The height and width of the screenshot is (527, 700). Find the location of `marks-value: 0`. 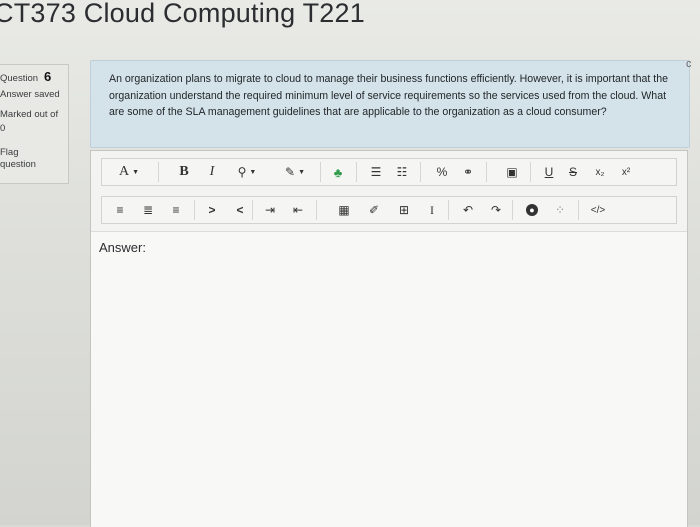

marks-value: 0 is located at coordinates (3, 128).